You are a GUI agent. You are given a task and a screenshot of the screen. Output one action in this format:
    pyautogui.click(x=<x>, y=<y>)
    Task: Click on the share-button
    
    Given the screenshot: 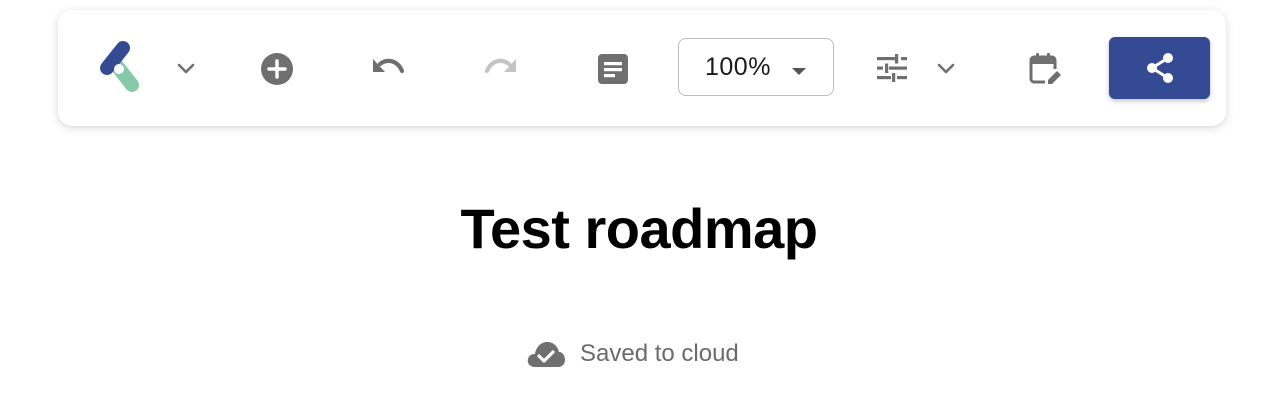 What is the action you would take?
    pyautogui.click(x=1159, y=68)
    